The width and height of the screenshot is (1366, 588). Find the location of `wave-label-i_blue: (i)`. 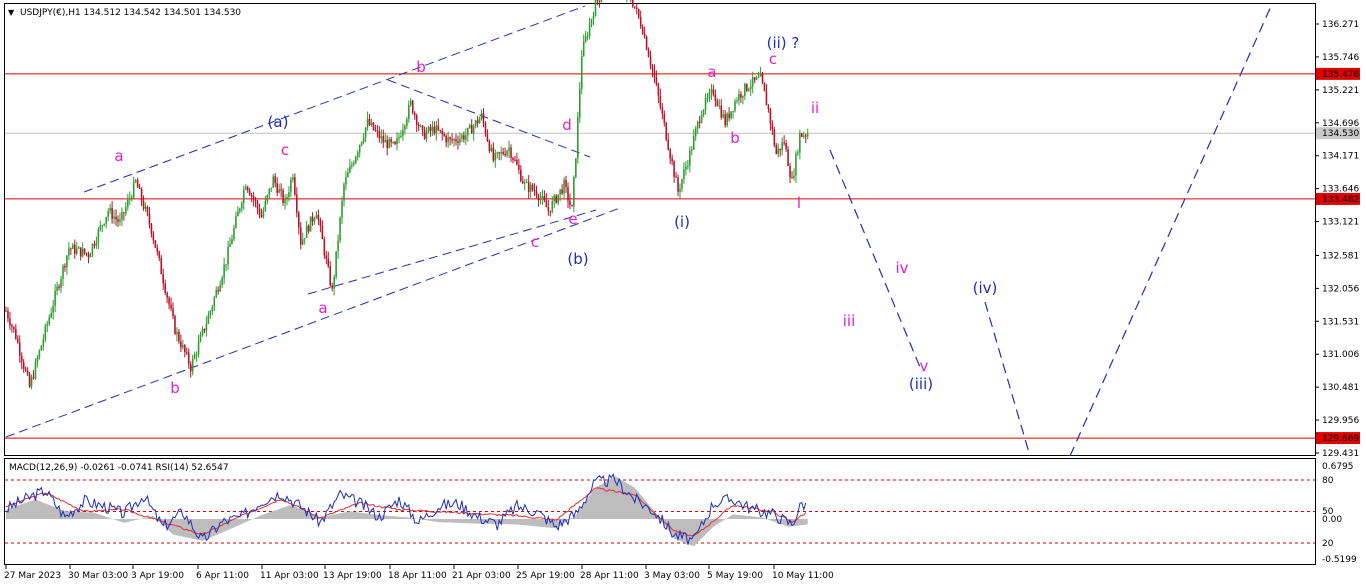

wave-label-i_blue: (i) is located at coordinates (682, 222).